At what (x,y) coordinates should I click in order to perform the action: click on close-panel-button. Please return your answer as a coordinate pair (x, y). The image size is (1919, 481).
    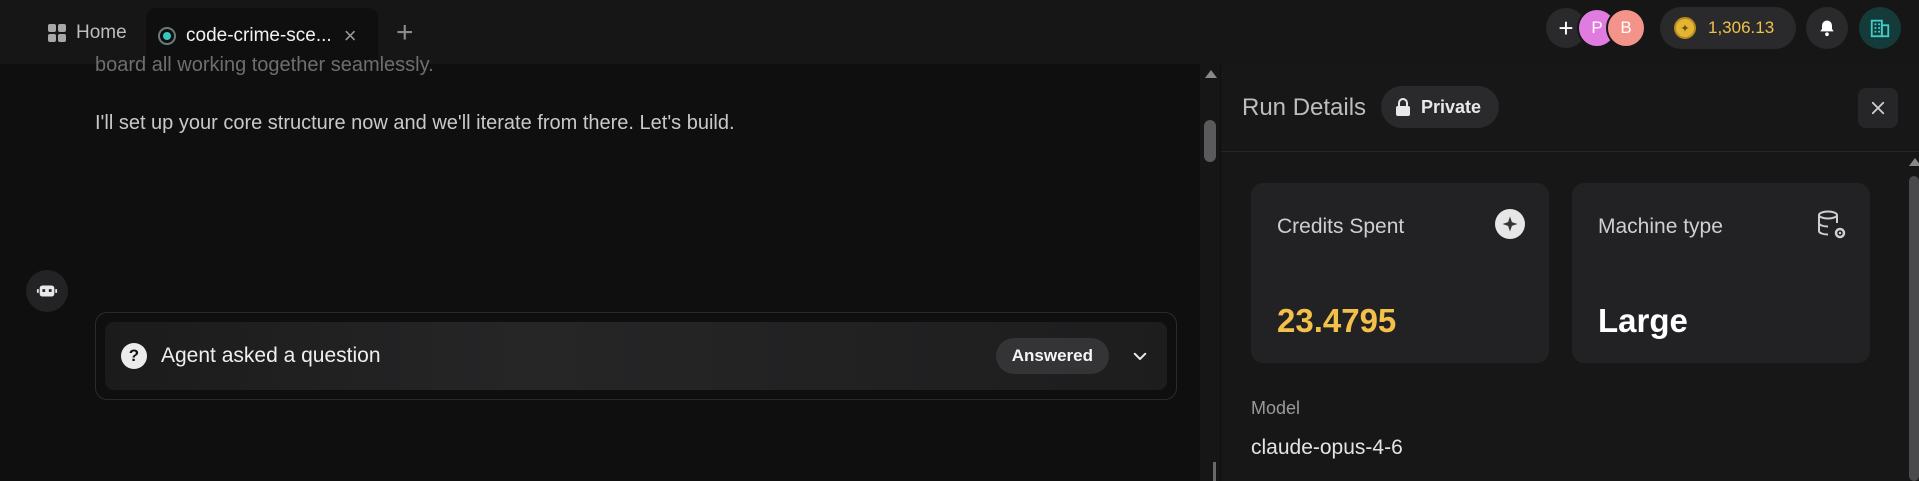
    Looking at the image, I should click on (1878, 108).